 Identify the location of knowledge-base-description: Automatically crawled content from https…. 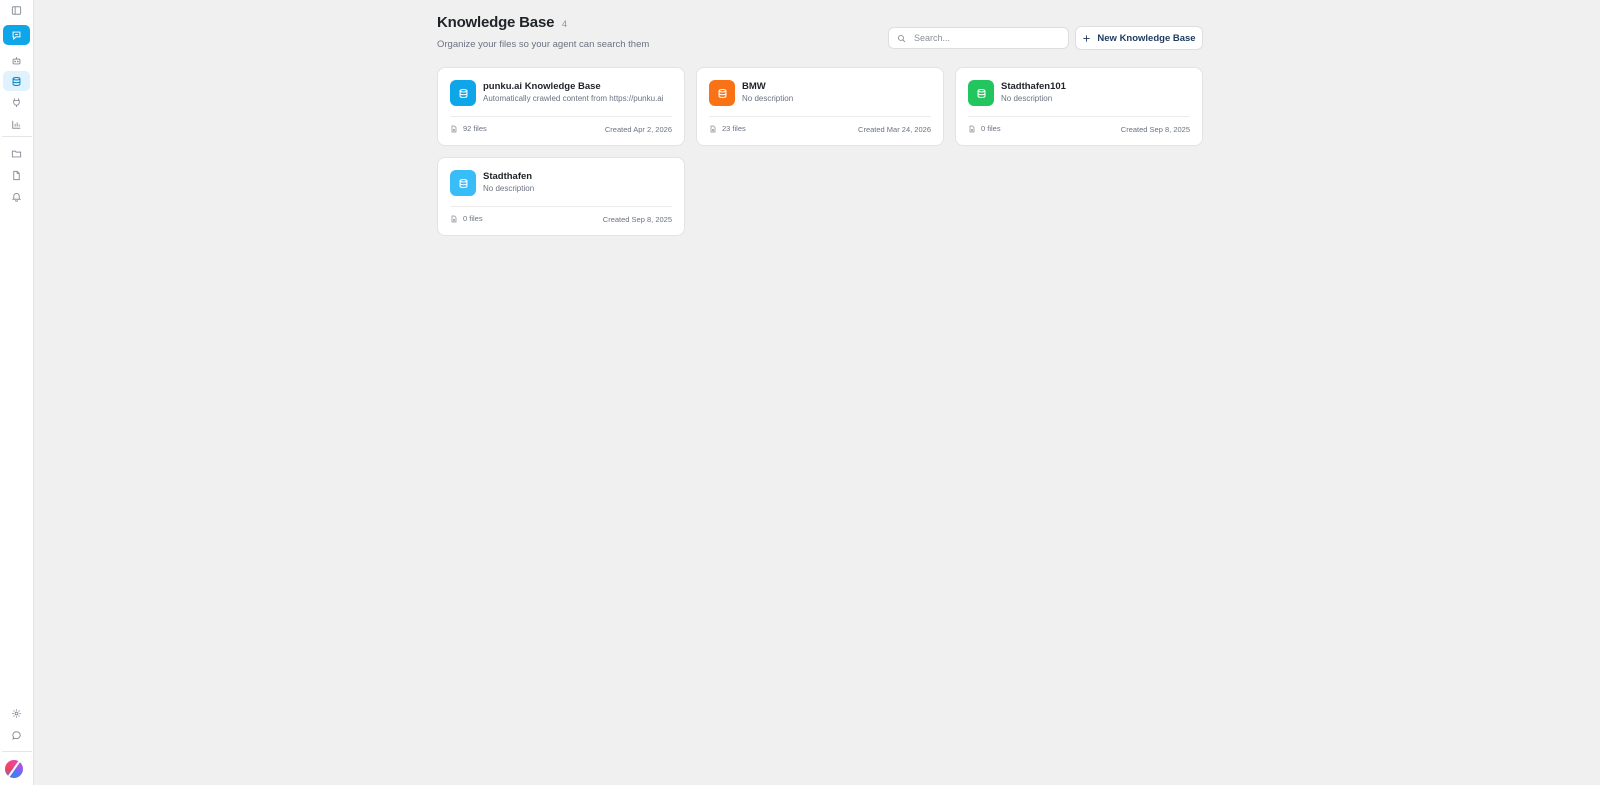
(573, 98).